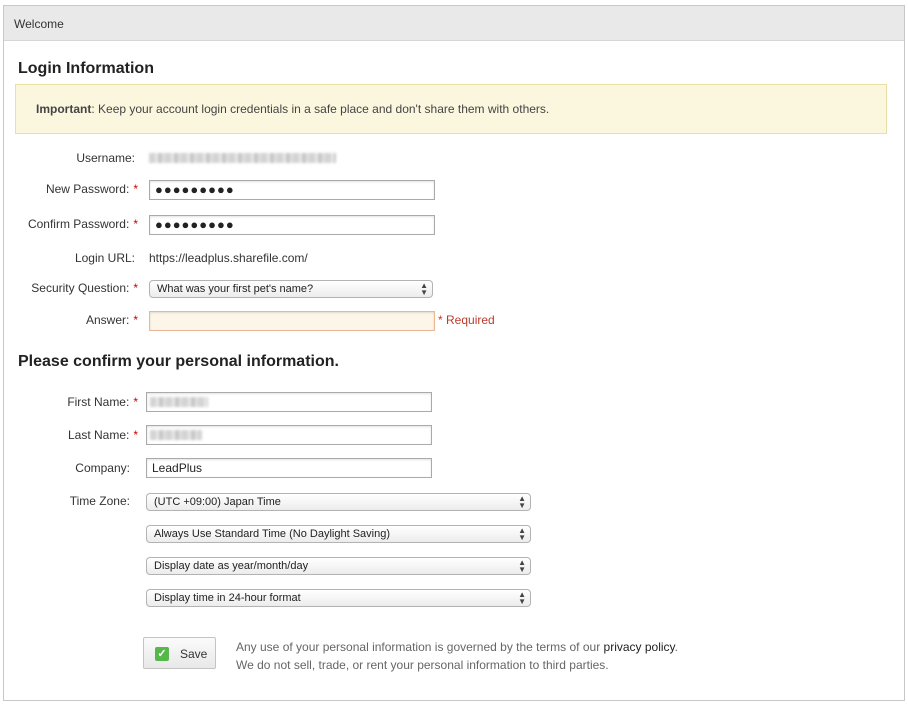 The image size is (908, 705). I want to click on new-password-label: New Password: *, so click(91, 189).